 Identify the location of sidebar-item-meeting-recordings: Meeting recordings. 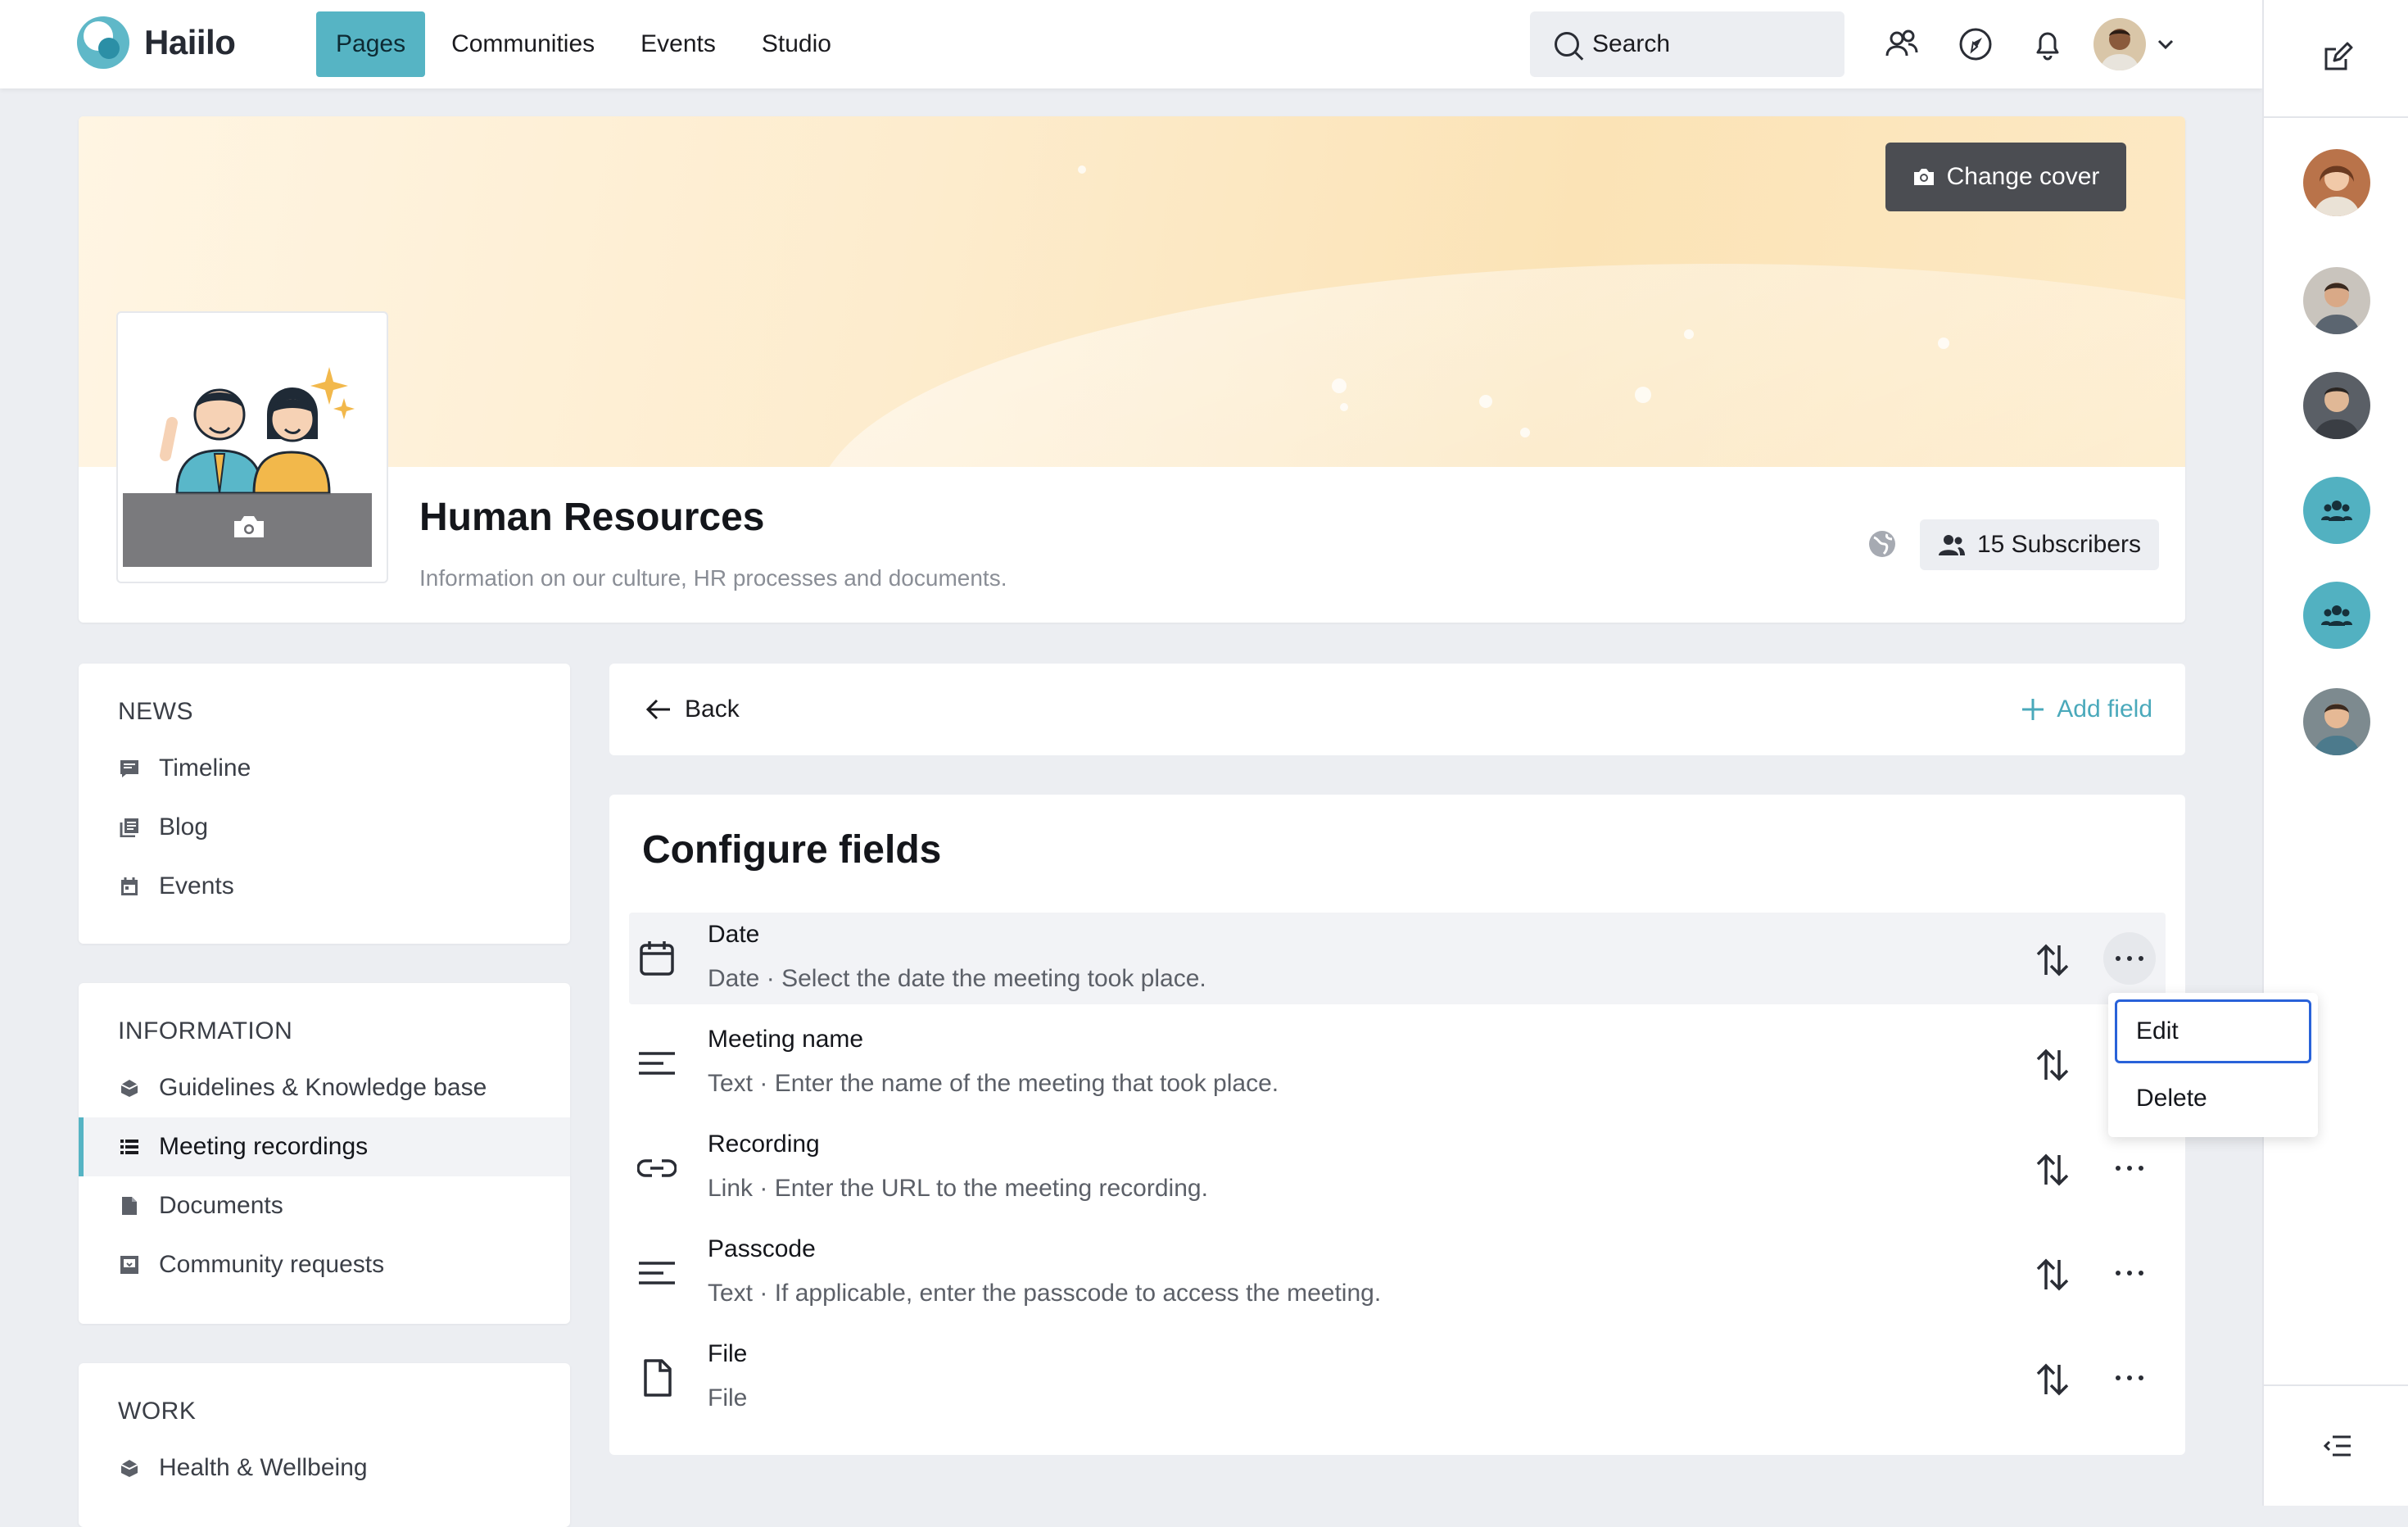
(324, 1146).